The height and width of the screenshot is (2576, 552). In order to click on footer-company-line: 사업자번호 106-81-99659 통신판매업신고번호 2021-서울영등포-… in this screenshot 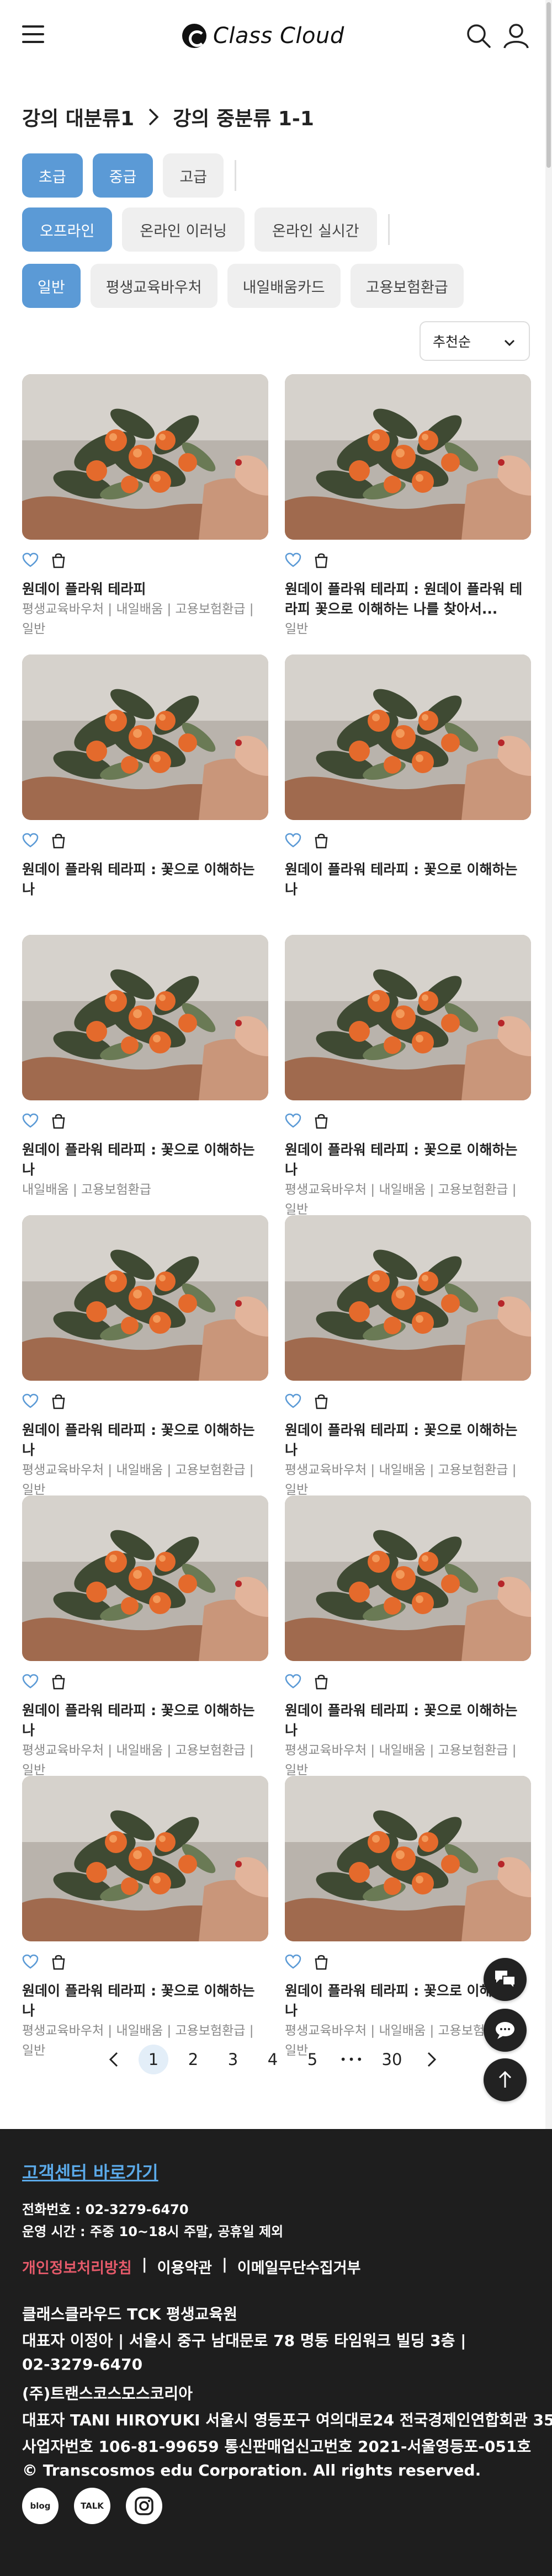, I will do `click(277, 2446)`.